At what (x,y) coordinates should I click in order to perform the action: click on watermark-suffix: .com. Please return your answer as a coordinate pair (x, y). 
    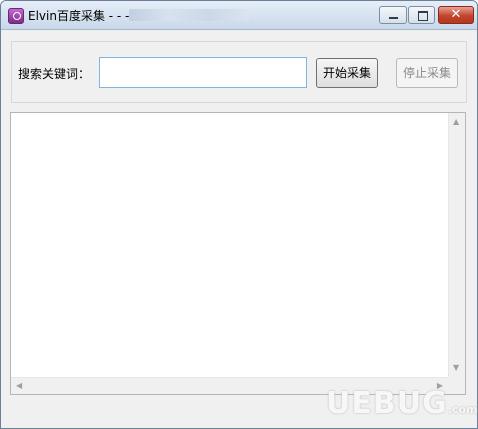
    Looking at the image, I should click on (462, 409).